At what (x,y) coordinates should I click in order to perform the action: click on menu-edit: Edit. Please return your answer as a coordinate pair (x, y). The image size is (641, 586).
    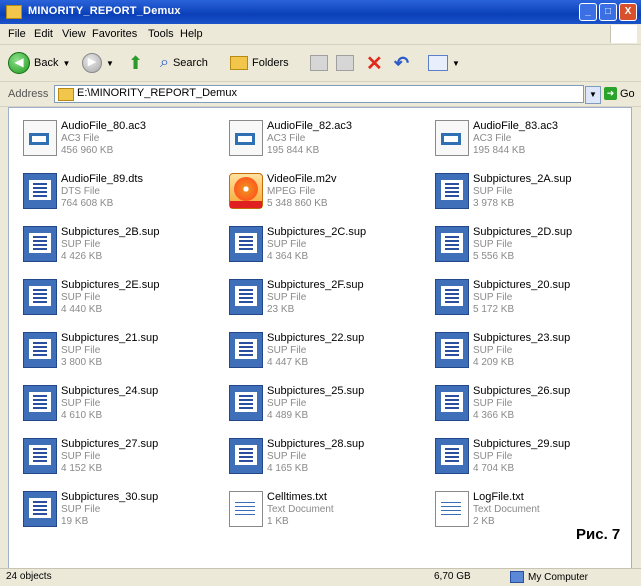
    Looking at the image, I should click on (43, 34).